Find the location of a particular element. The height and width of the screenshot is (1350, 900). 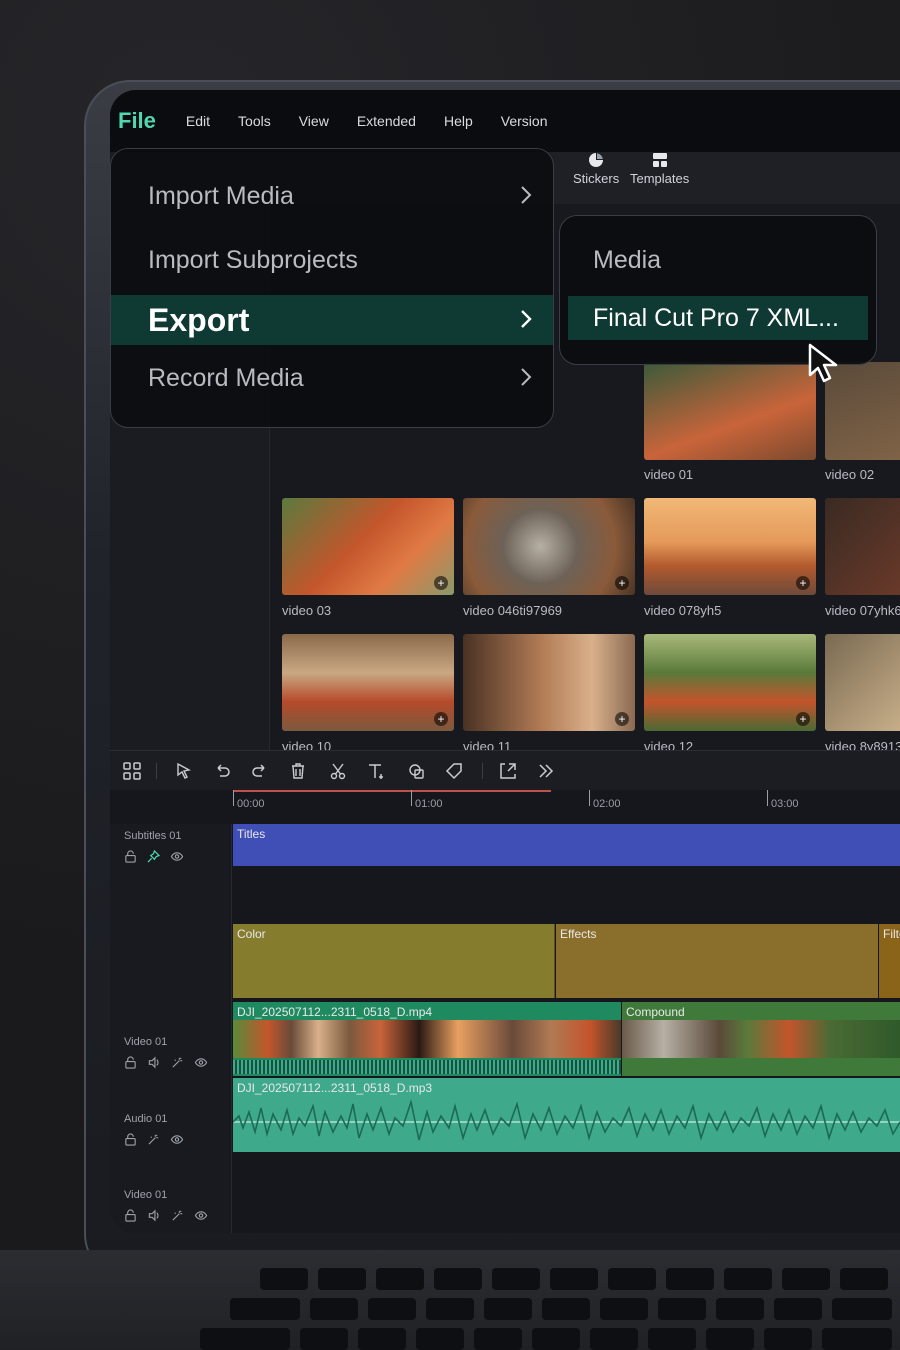

menu-view: View is located at coordinates (314, 121).